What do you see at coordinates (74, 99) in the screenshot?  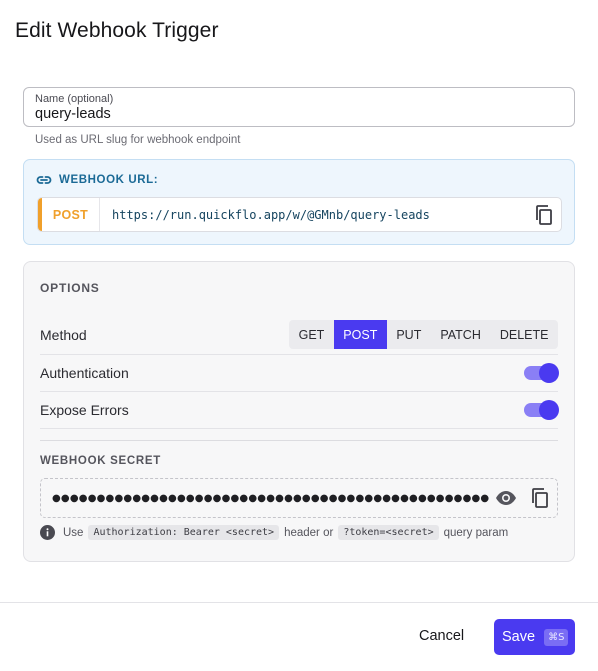 I see `name-field-label: Name (optional)` at bounding box center [74, 99].